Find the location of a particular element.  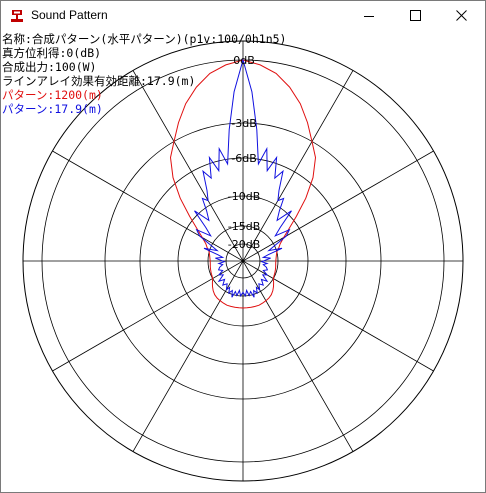

radial-label-0: 0dB is located at coordinates (244, 60).